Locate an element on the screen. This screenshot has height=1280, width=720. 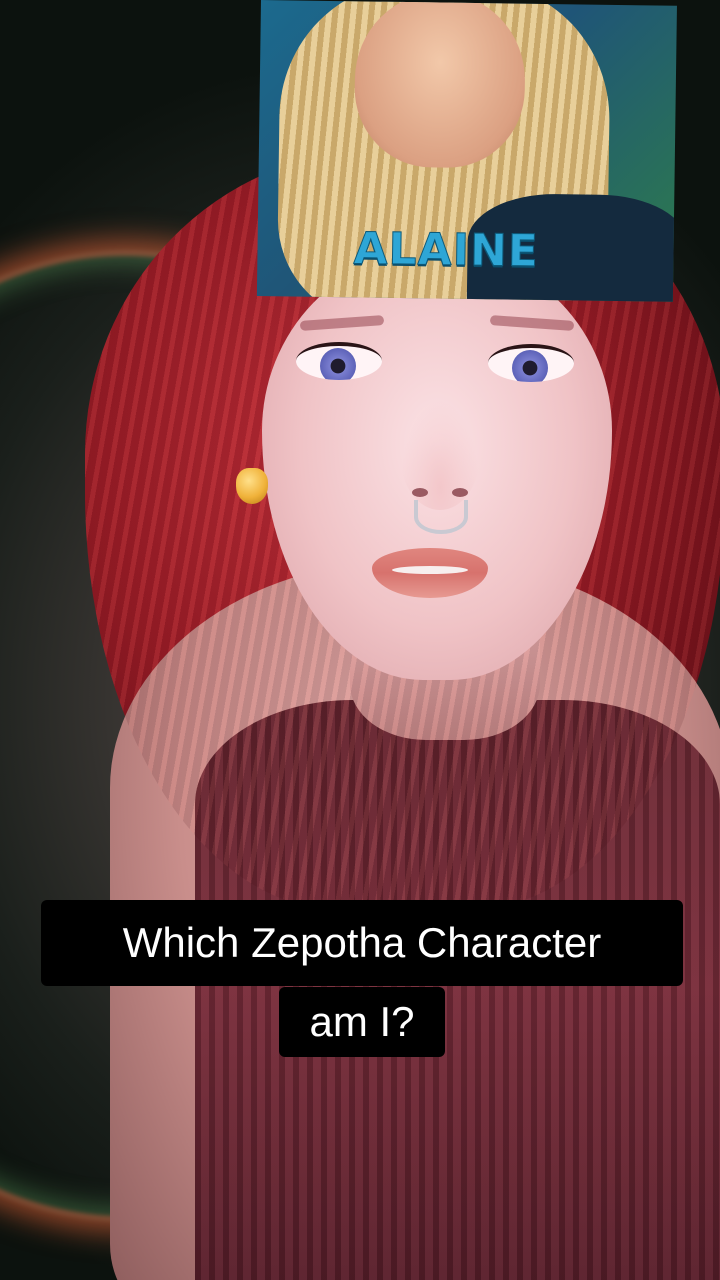
teeth is located at coordinates (430, 570).